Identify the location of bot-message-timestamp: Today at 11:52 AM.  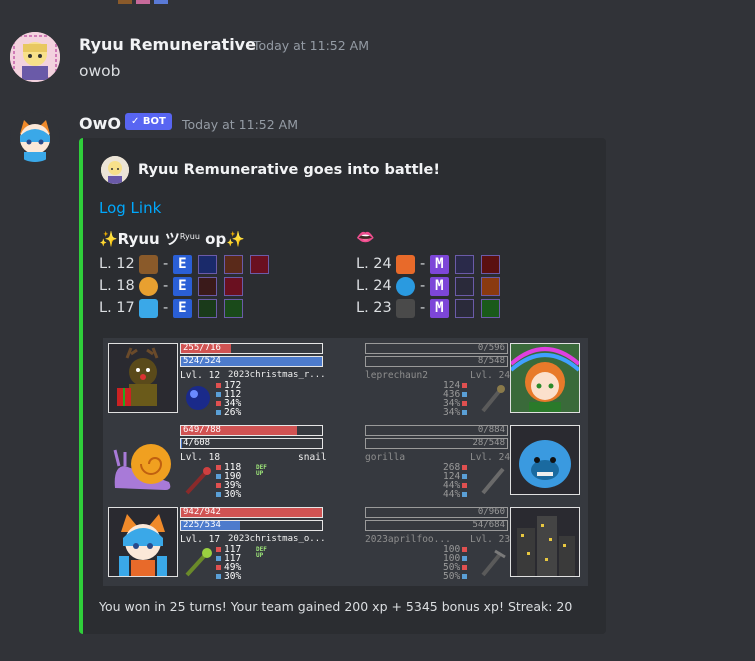
(240, 124).